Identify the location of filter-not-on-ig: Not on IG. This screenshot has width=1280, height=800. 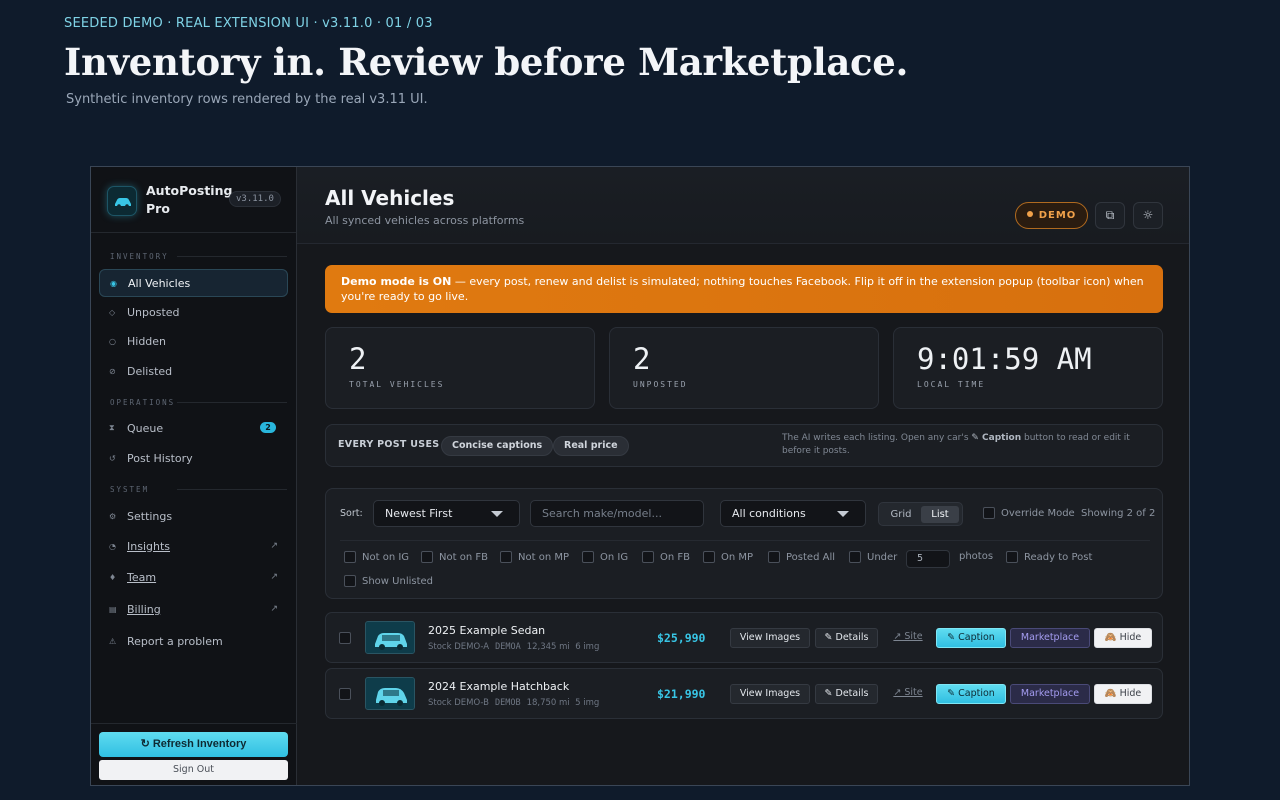
(376, 557).